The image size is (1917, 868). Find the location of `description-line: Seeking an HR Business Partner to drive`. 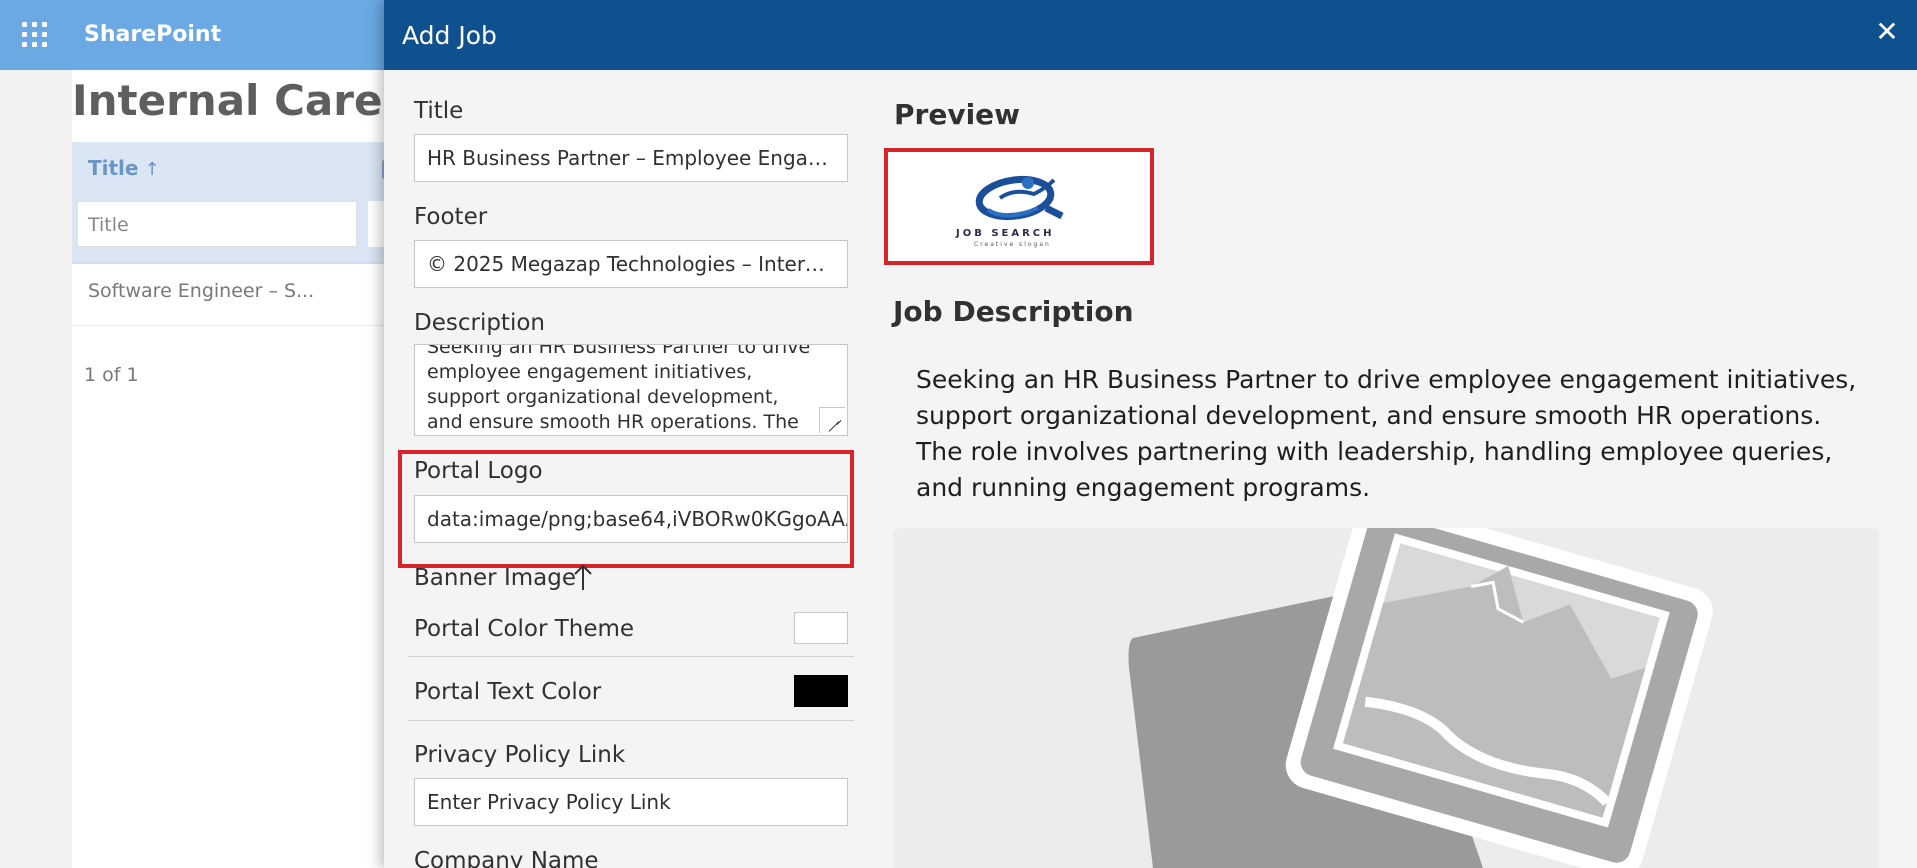

description-line: Seeking an HR Business Partner to drive is located at coordinates (619, 351).